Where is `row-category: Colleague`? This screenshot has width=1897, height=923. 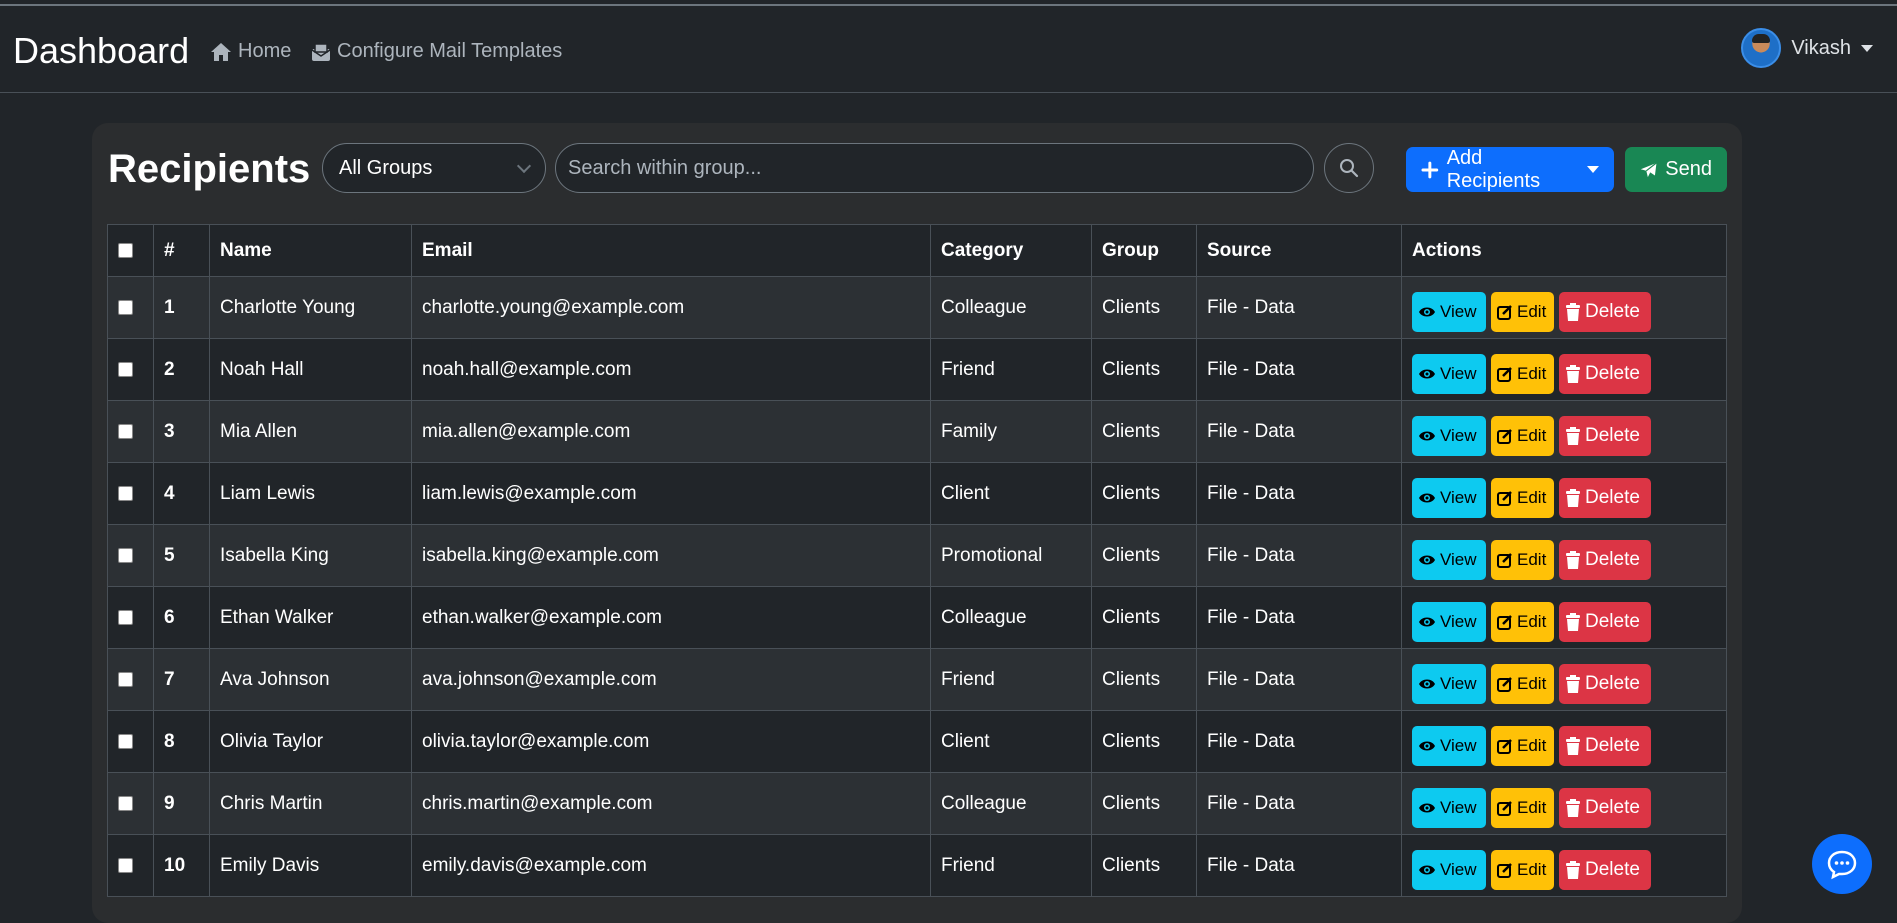
row-category: Colleague is located at coordinates (1011, 803).